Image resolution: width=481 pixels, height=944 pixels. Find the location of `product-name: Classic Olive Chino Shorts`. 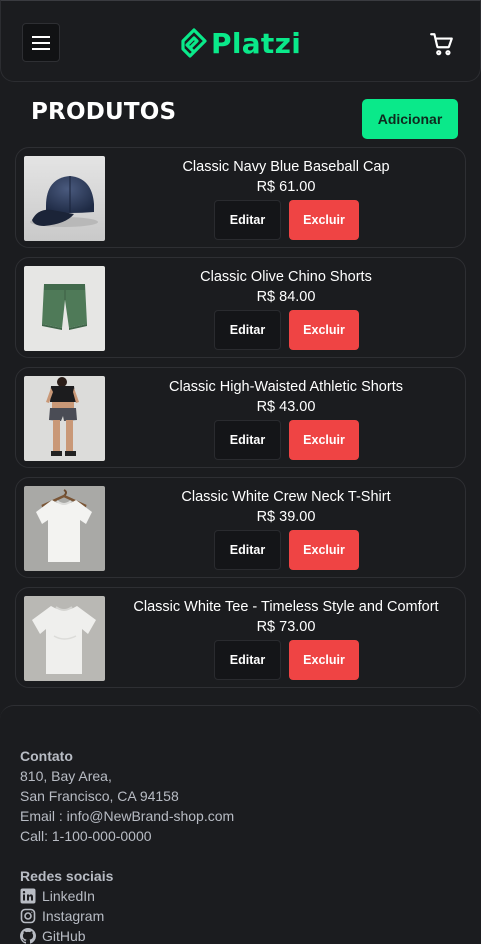

product-name: Classic Olive Chino Shorts is located at coordinates (286, 277).